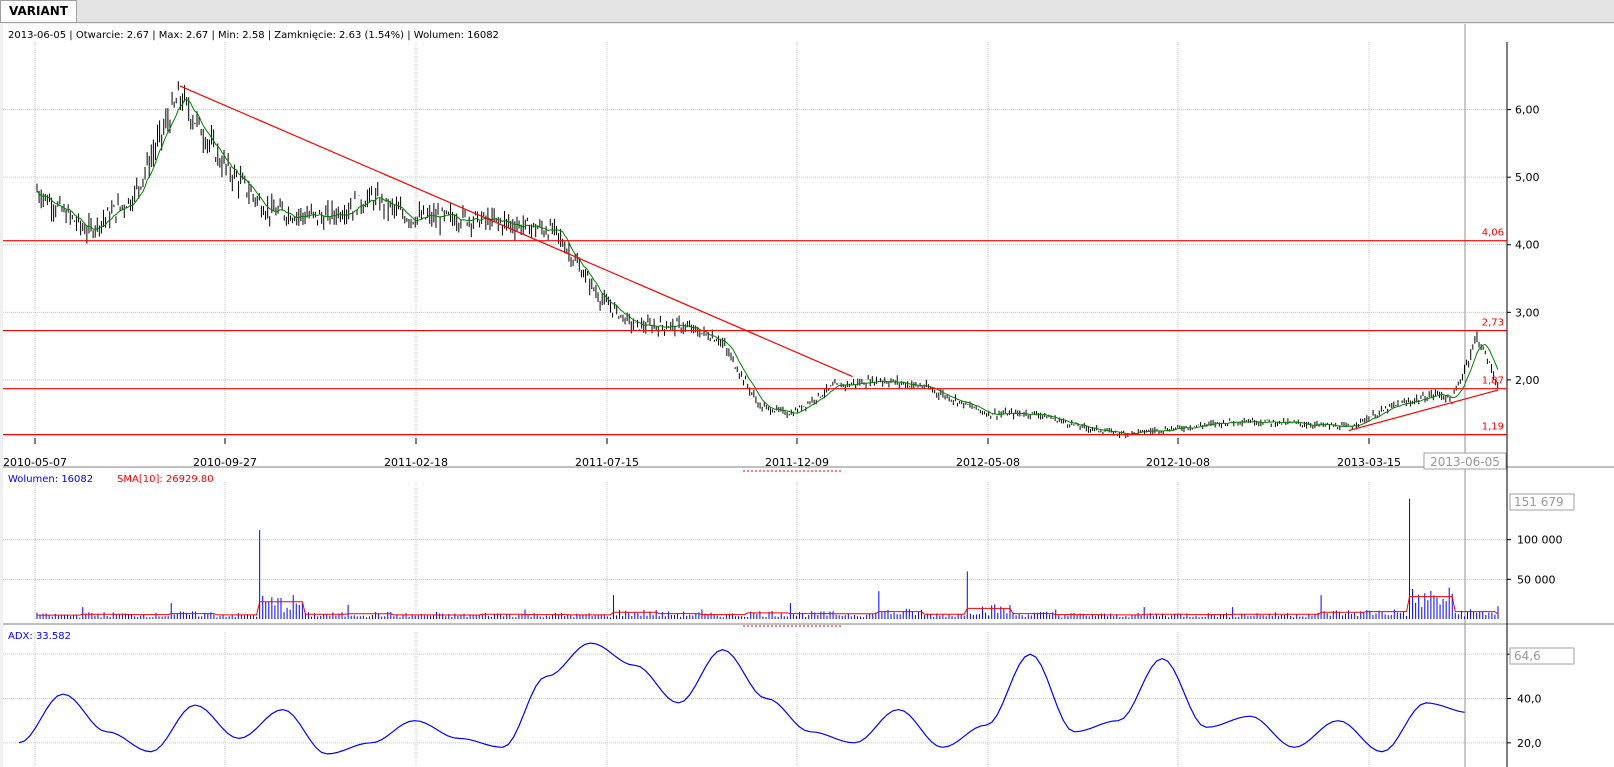 The width and height of the screenshot is (1614, 767). Describe the element at coordinates (1540, 540) in the screenshot. I see `y-tick-label: 100 000` at that location.